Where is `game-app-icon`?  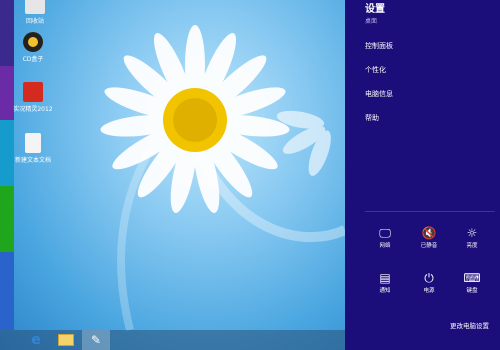
game-app-icon is located at coordinates (33, 92).